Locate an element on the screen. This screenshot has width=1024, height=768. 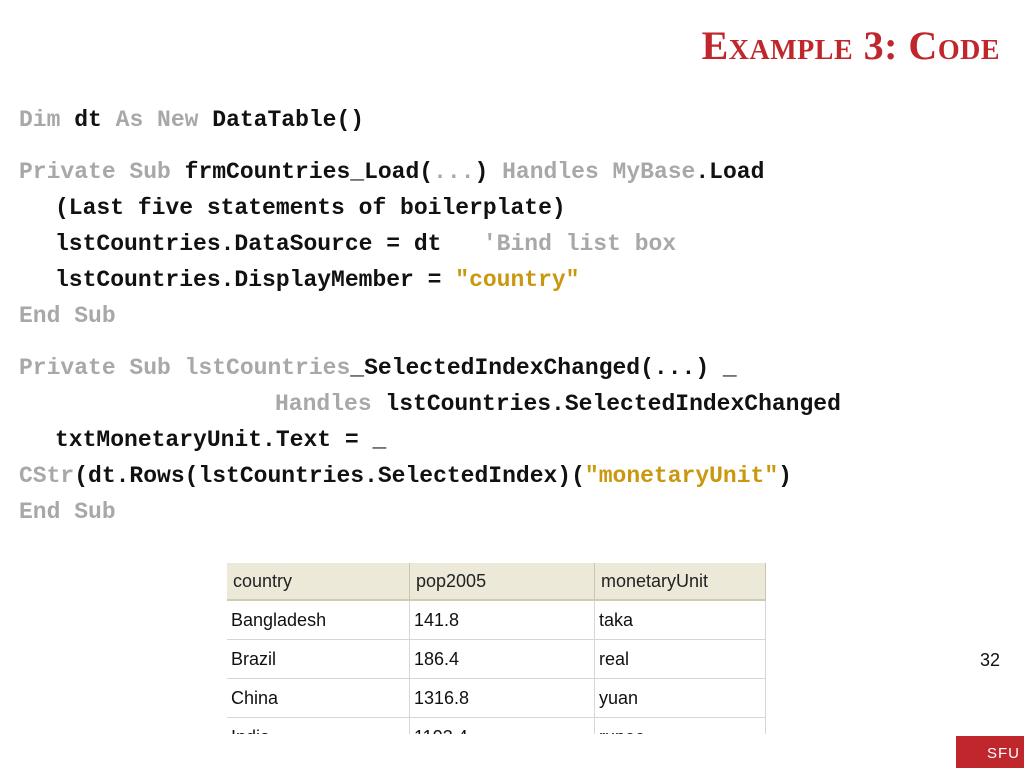
keyword: Dim is located at coordinates (47, 120).